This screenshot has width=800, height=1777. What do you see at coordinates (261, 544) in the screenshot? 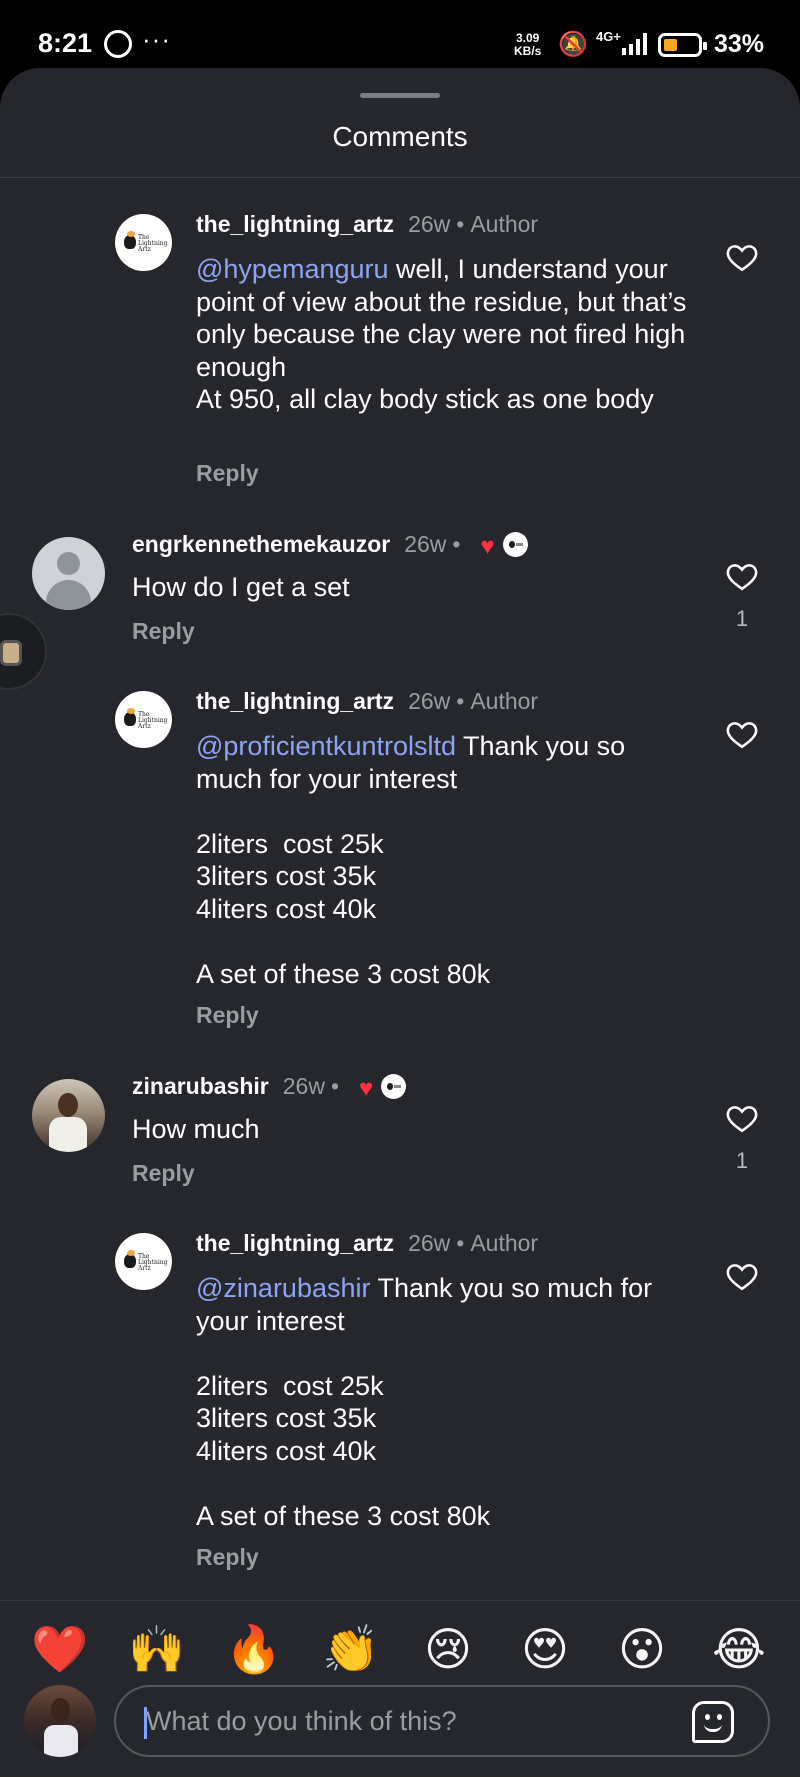
I see `comment-username: engrkennethemekauzor` at bounding box center [261, 544].